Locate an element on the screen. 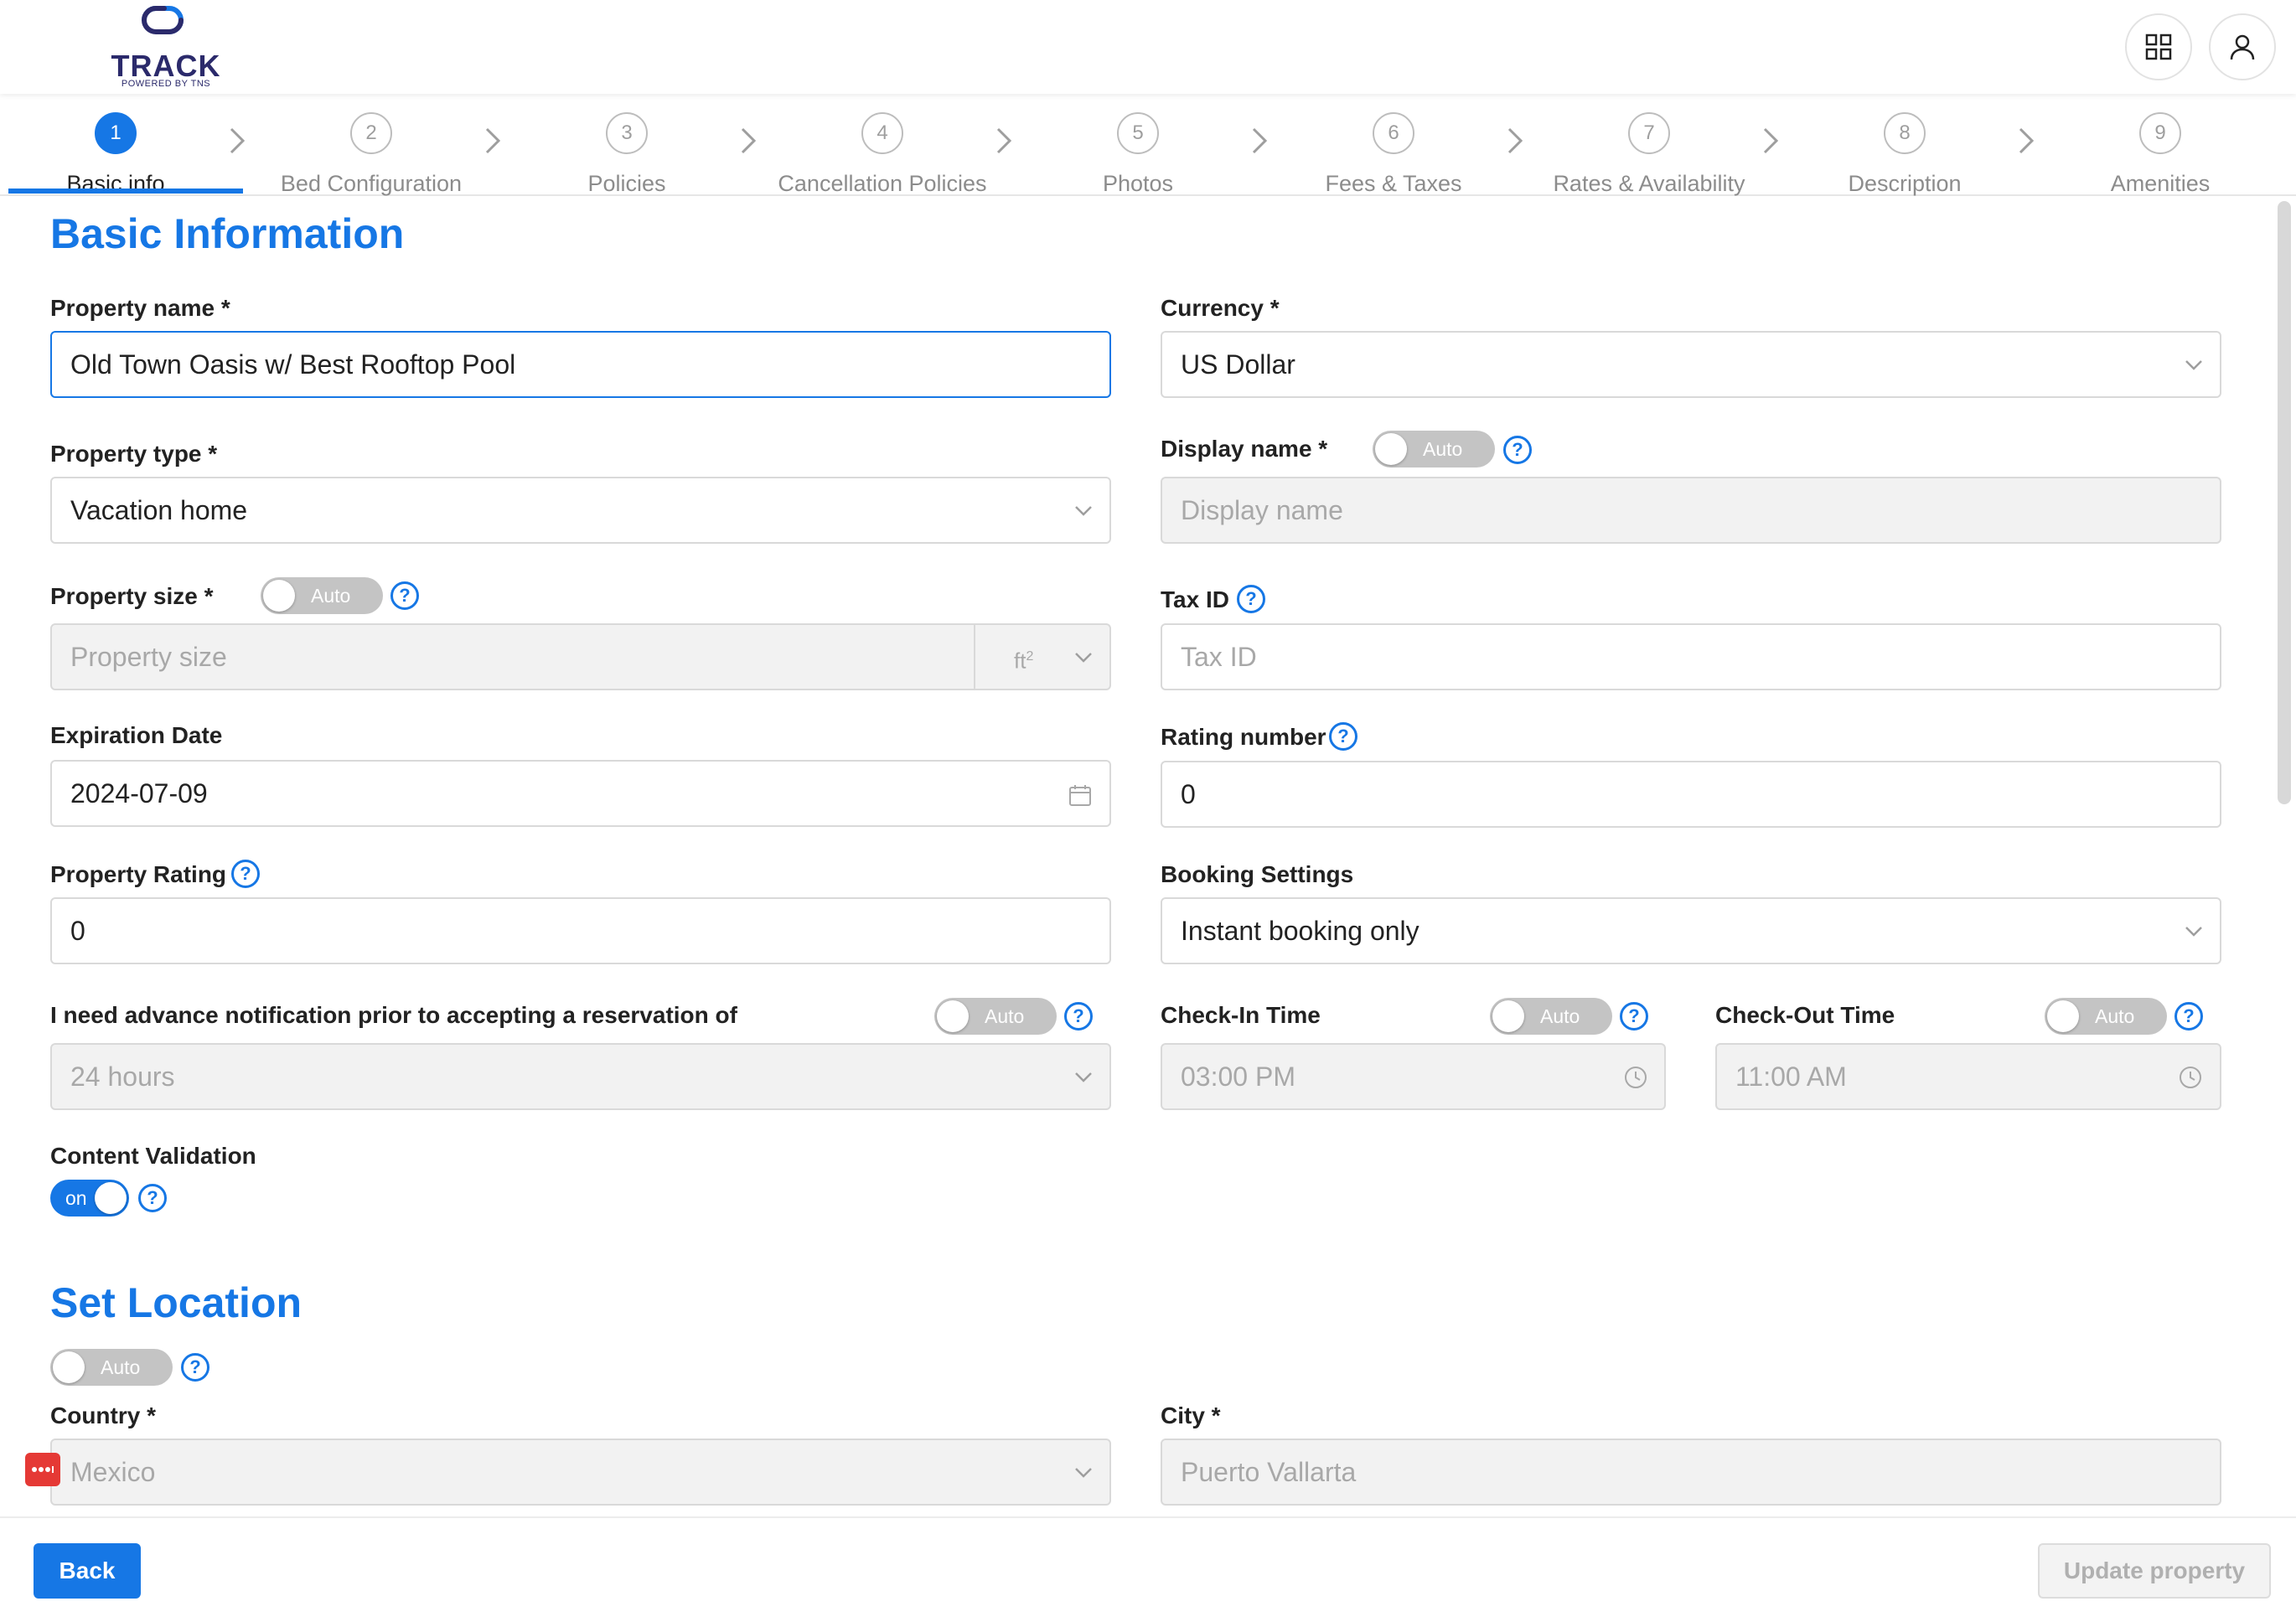 The height and width of the screenshot is (1622, 2296). logo-mark-icon is located at coordinates (163, 20).